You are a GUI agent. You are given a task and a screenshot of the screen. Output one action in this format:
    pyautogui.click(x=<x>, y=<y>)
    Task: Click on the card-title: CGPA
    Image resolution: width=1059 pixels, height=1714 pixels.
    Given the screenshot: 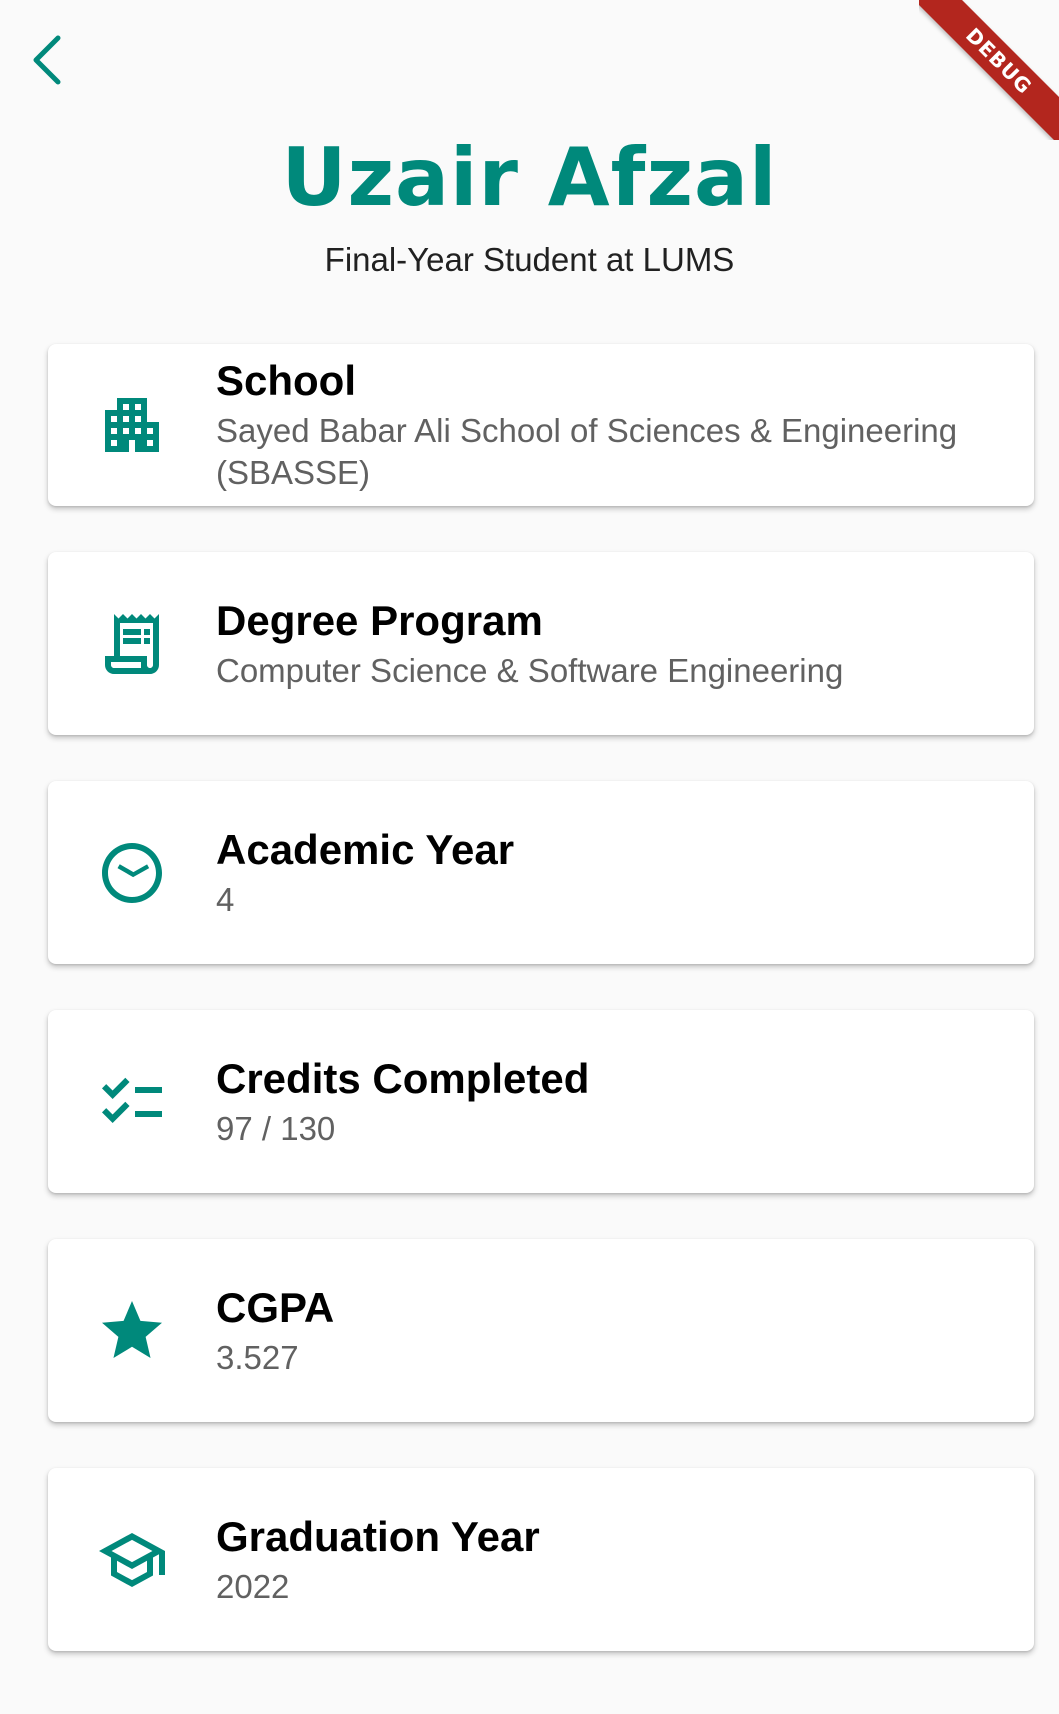 What is the action you would take?
    pyautogui.click(x=275, y=1307)
    